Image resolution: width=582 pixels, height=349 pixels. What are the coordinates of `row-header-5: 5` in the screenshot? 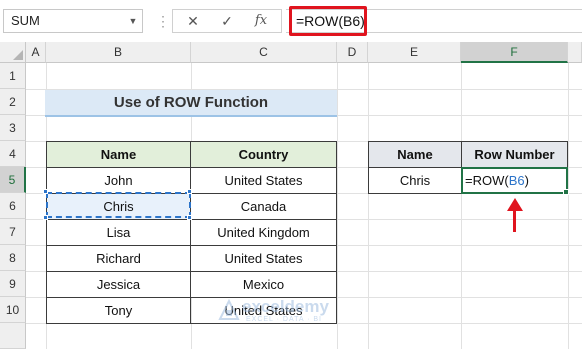 It's located at (13, 180).